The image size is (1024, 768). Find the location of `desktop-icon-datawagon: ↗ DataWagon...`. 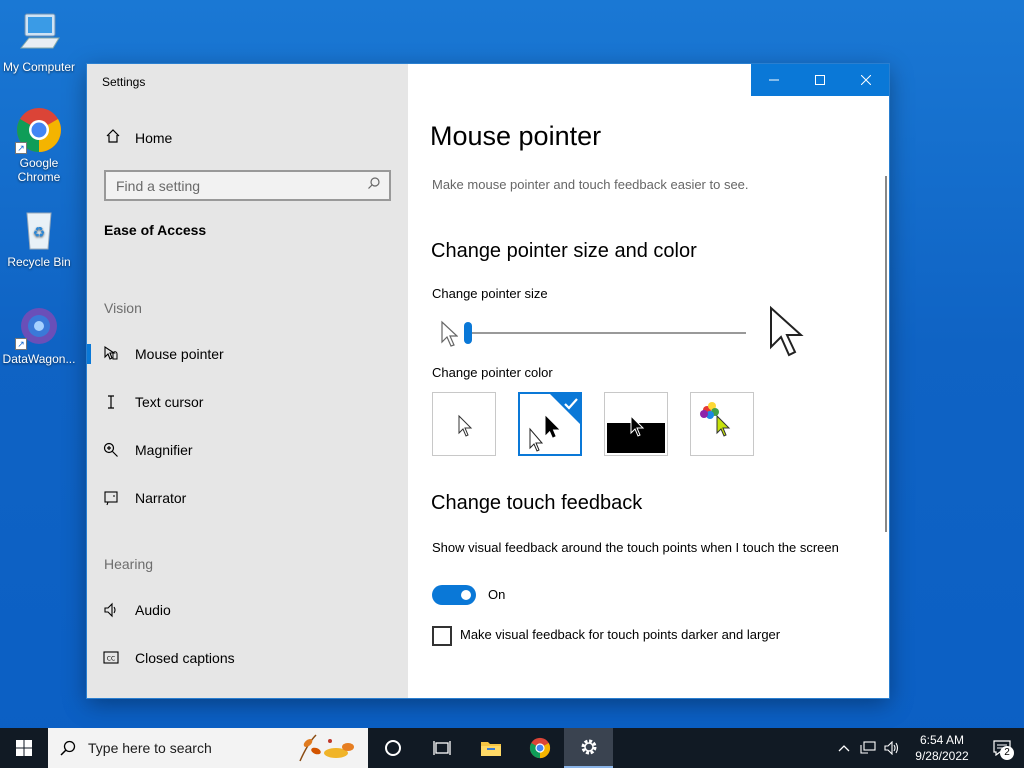

desktop-icon-datawagon: ↗ DataWagon... is located at coordinates (39, 334).